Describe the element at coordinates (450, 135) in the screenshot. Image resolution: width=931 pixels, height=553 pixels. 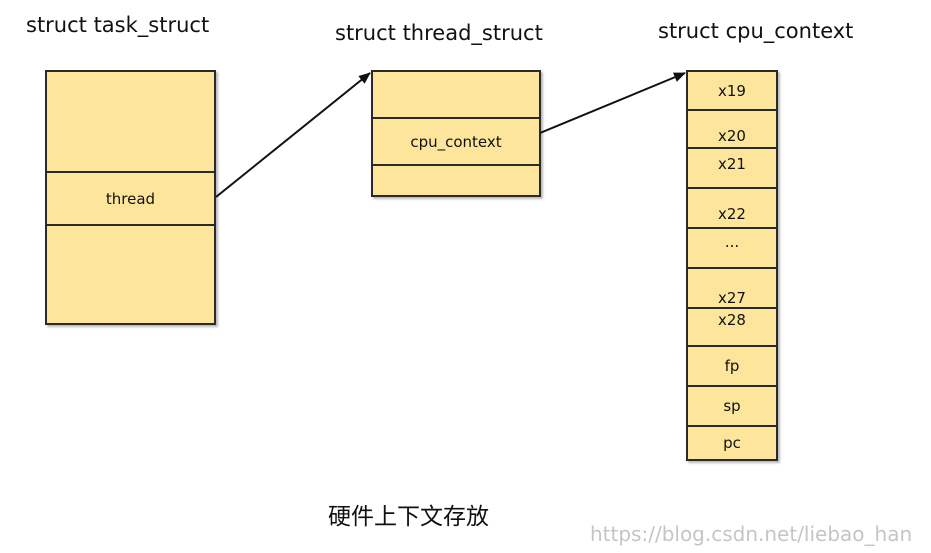
I see `pointer-arrows` at that location.